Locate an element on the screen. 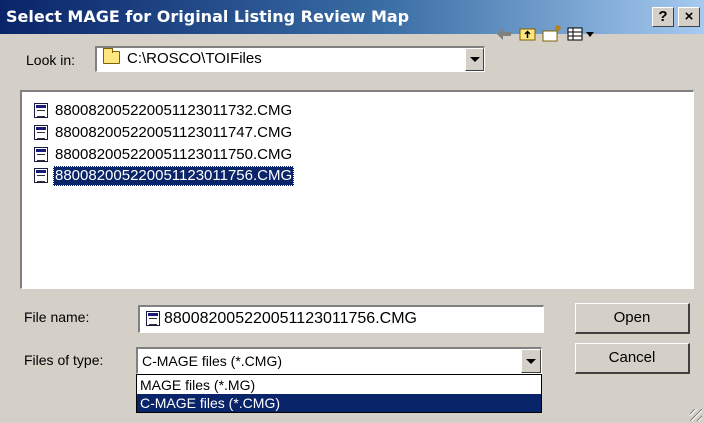  close-button: × is located at coordinates (689, 17).